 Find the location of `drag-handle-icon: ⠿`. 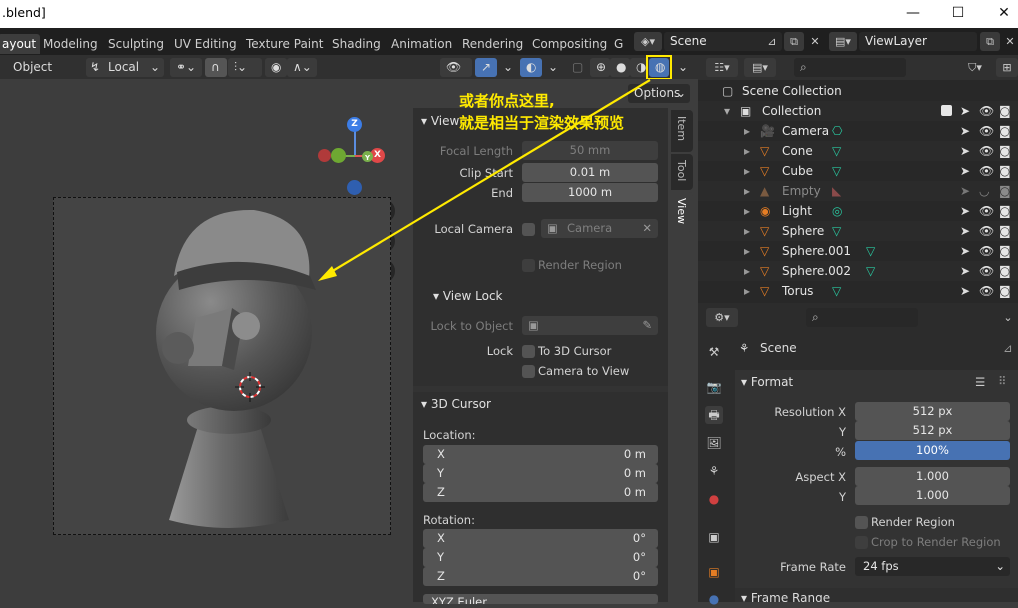

drag-handle-icon: ⠿ is located at coordinates (1002, 381).